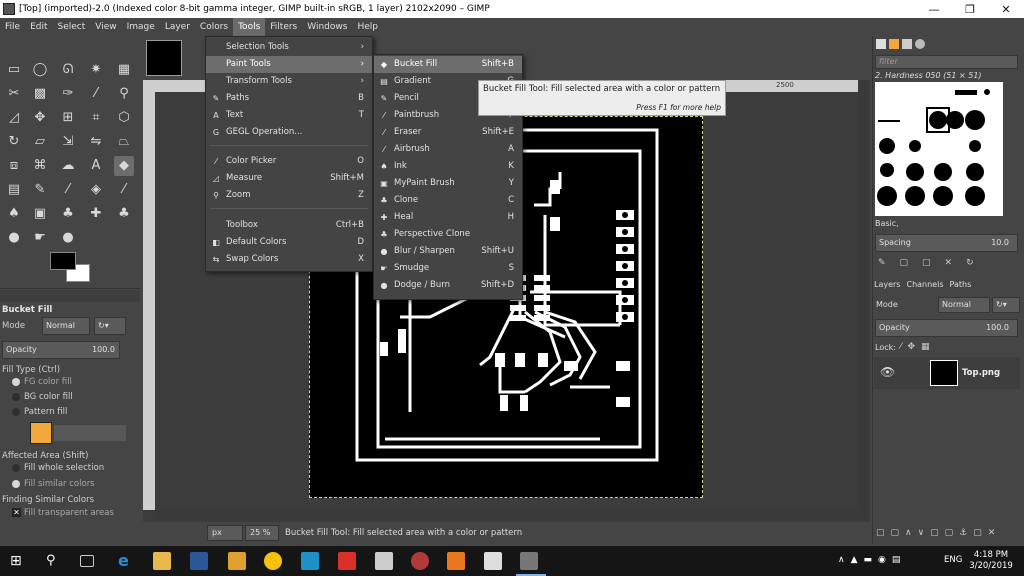 This screenshot has height=576, width=1024. I want to click on gradient-tool-icon: ▤, so click(14, 190).